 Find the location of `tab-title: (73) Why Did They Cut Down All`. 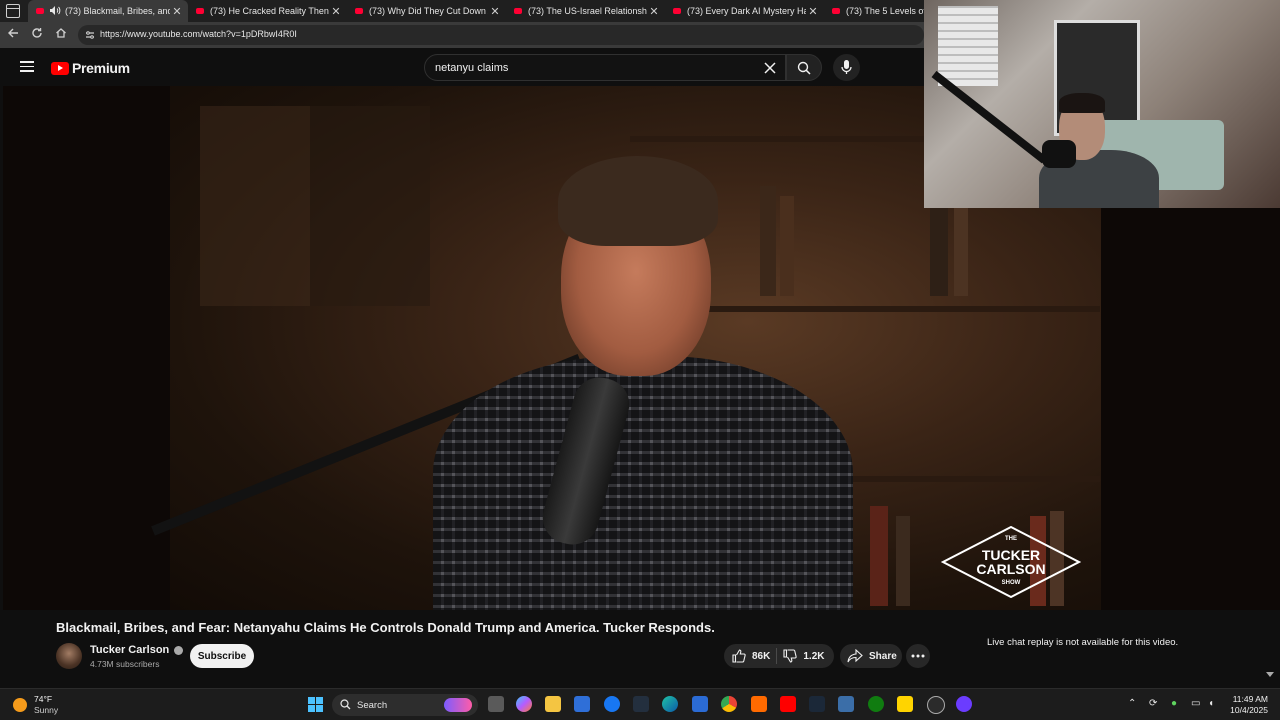

tab-title: (73) Why Did They Cut Down All is located at coordinates (428, 11).